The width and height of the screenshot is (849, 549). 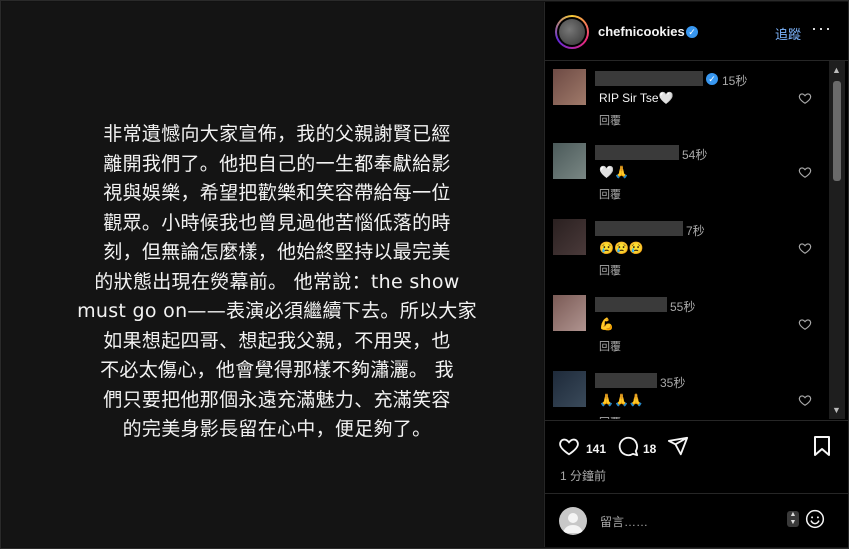 I want to click on profile-avatar, so click(x=572, y=32).